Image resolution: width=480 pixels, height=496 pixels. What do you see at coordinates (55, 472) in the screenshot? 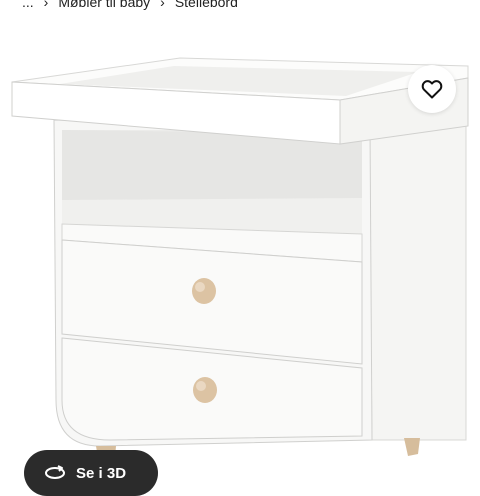
I see `rotate-3d-icon` at bounding box center [55, 472].